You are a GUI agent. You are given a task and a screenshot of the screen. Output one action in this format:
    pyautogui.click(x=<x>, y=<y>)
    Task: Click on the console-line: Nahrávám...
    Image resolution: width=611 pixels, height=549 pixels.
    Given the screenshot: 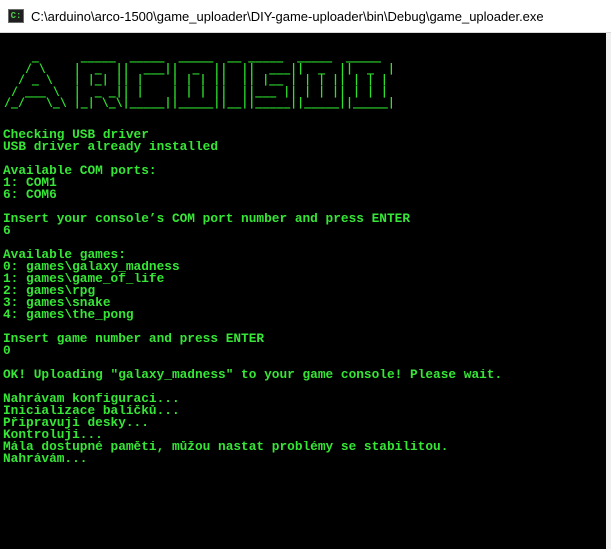 What is the action you would take?
    pyautogui.click(x=45, y=459)
    